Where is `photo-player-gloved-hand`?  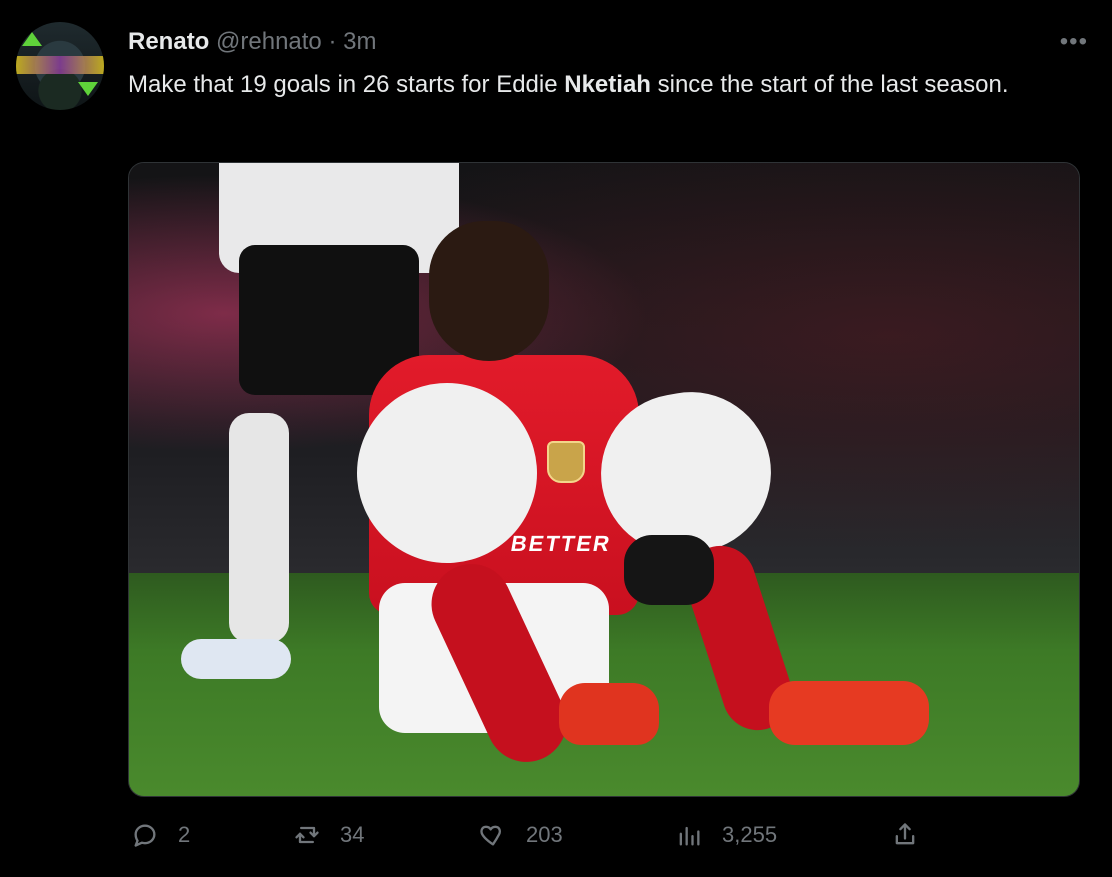
photo-player-gloved-hand is located at coordinates (669, 570).